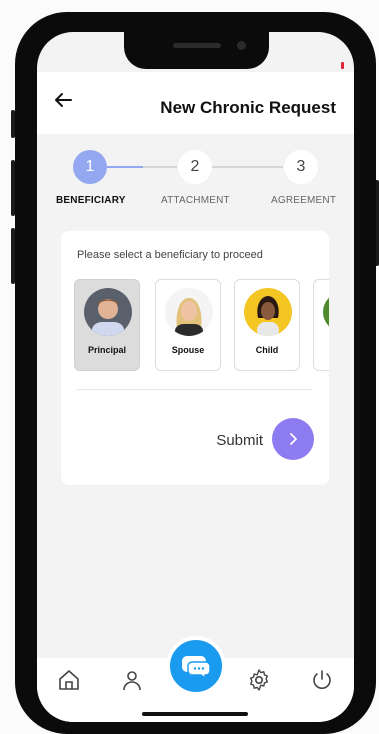  Describe the element at coordinates (106, 350) in the screenshot. I see `beneficiary-label: Principal` at that location.